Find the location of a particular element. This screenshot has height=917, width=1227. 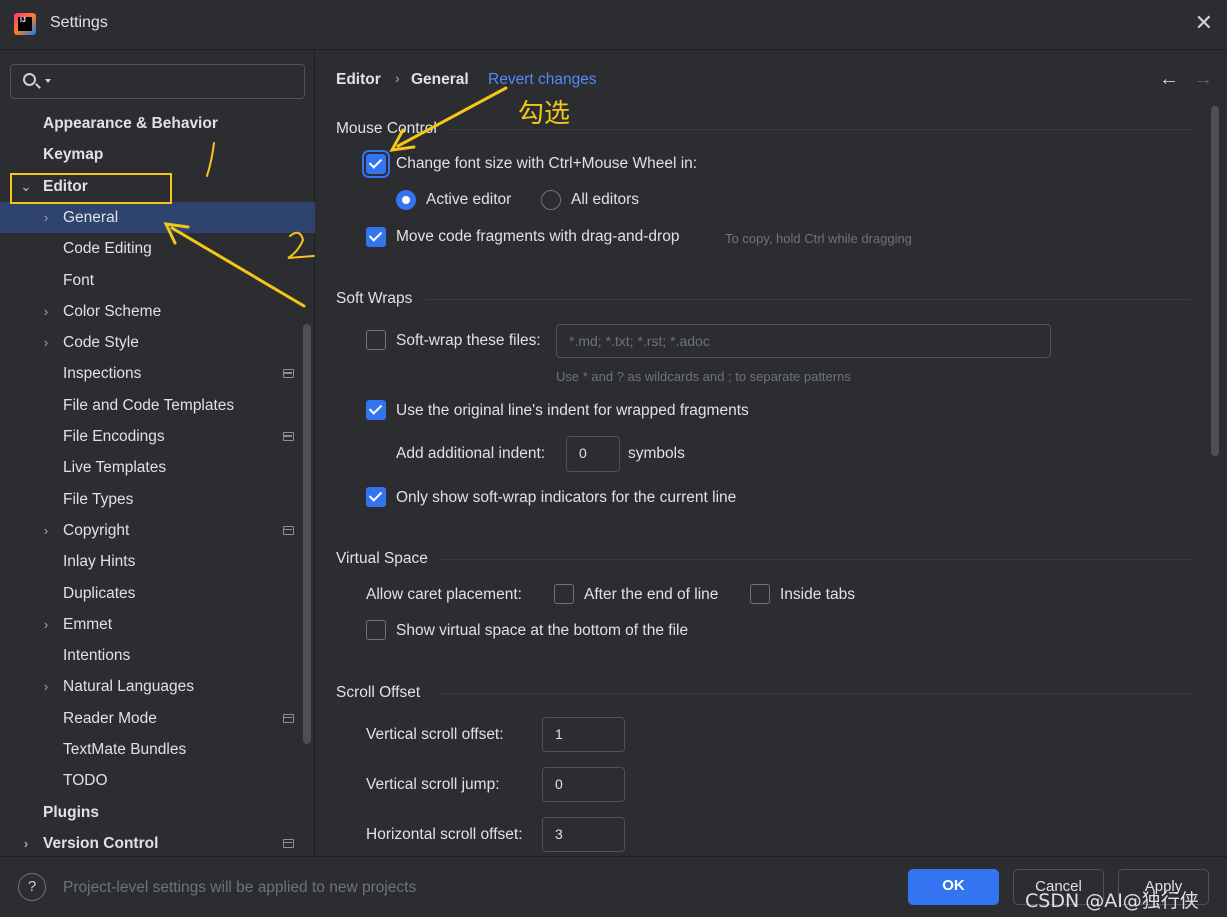

help-button: ? is located at coordinates (32, 887).